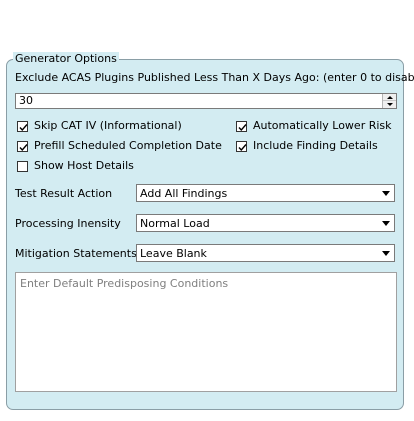  What do you see at coordinates (184, 193) in the screenshot?
I see `test-result-value: Add All Findings` at bounding box center [184, 193].